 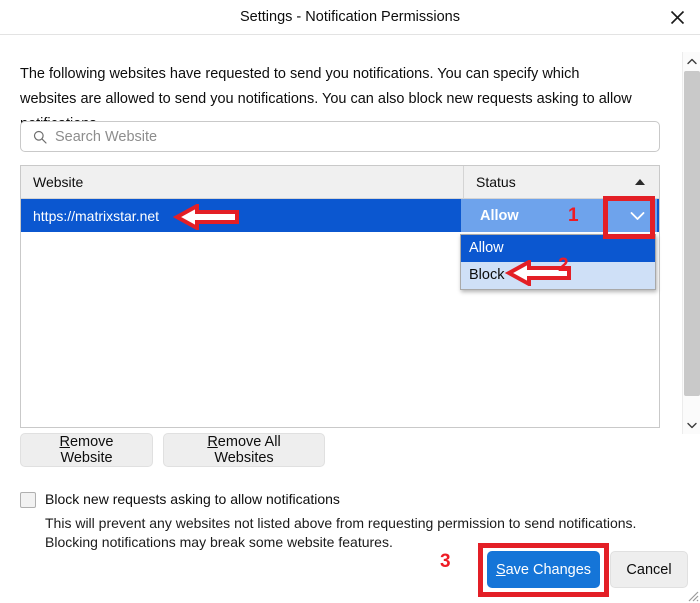 I want to click on save-changes-button: Save Changes, so click(x=543, y=569).